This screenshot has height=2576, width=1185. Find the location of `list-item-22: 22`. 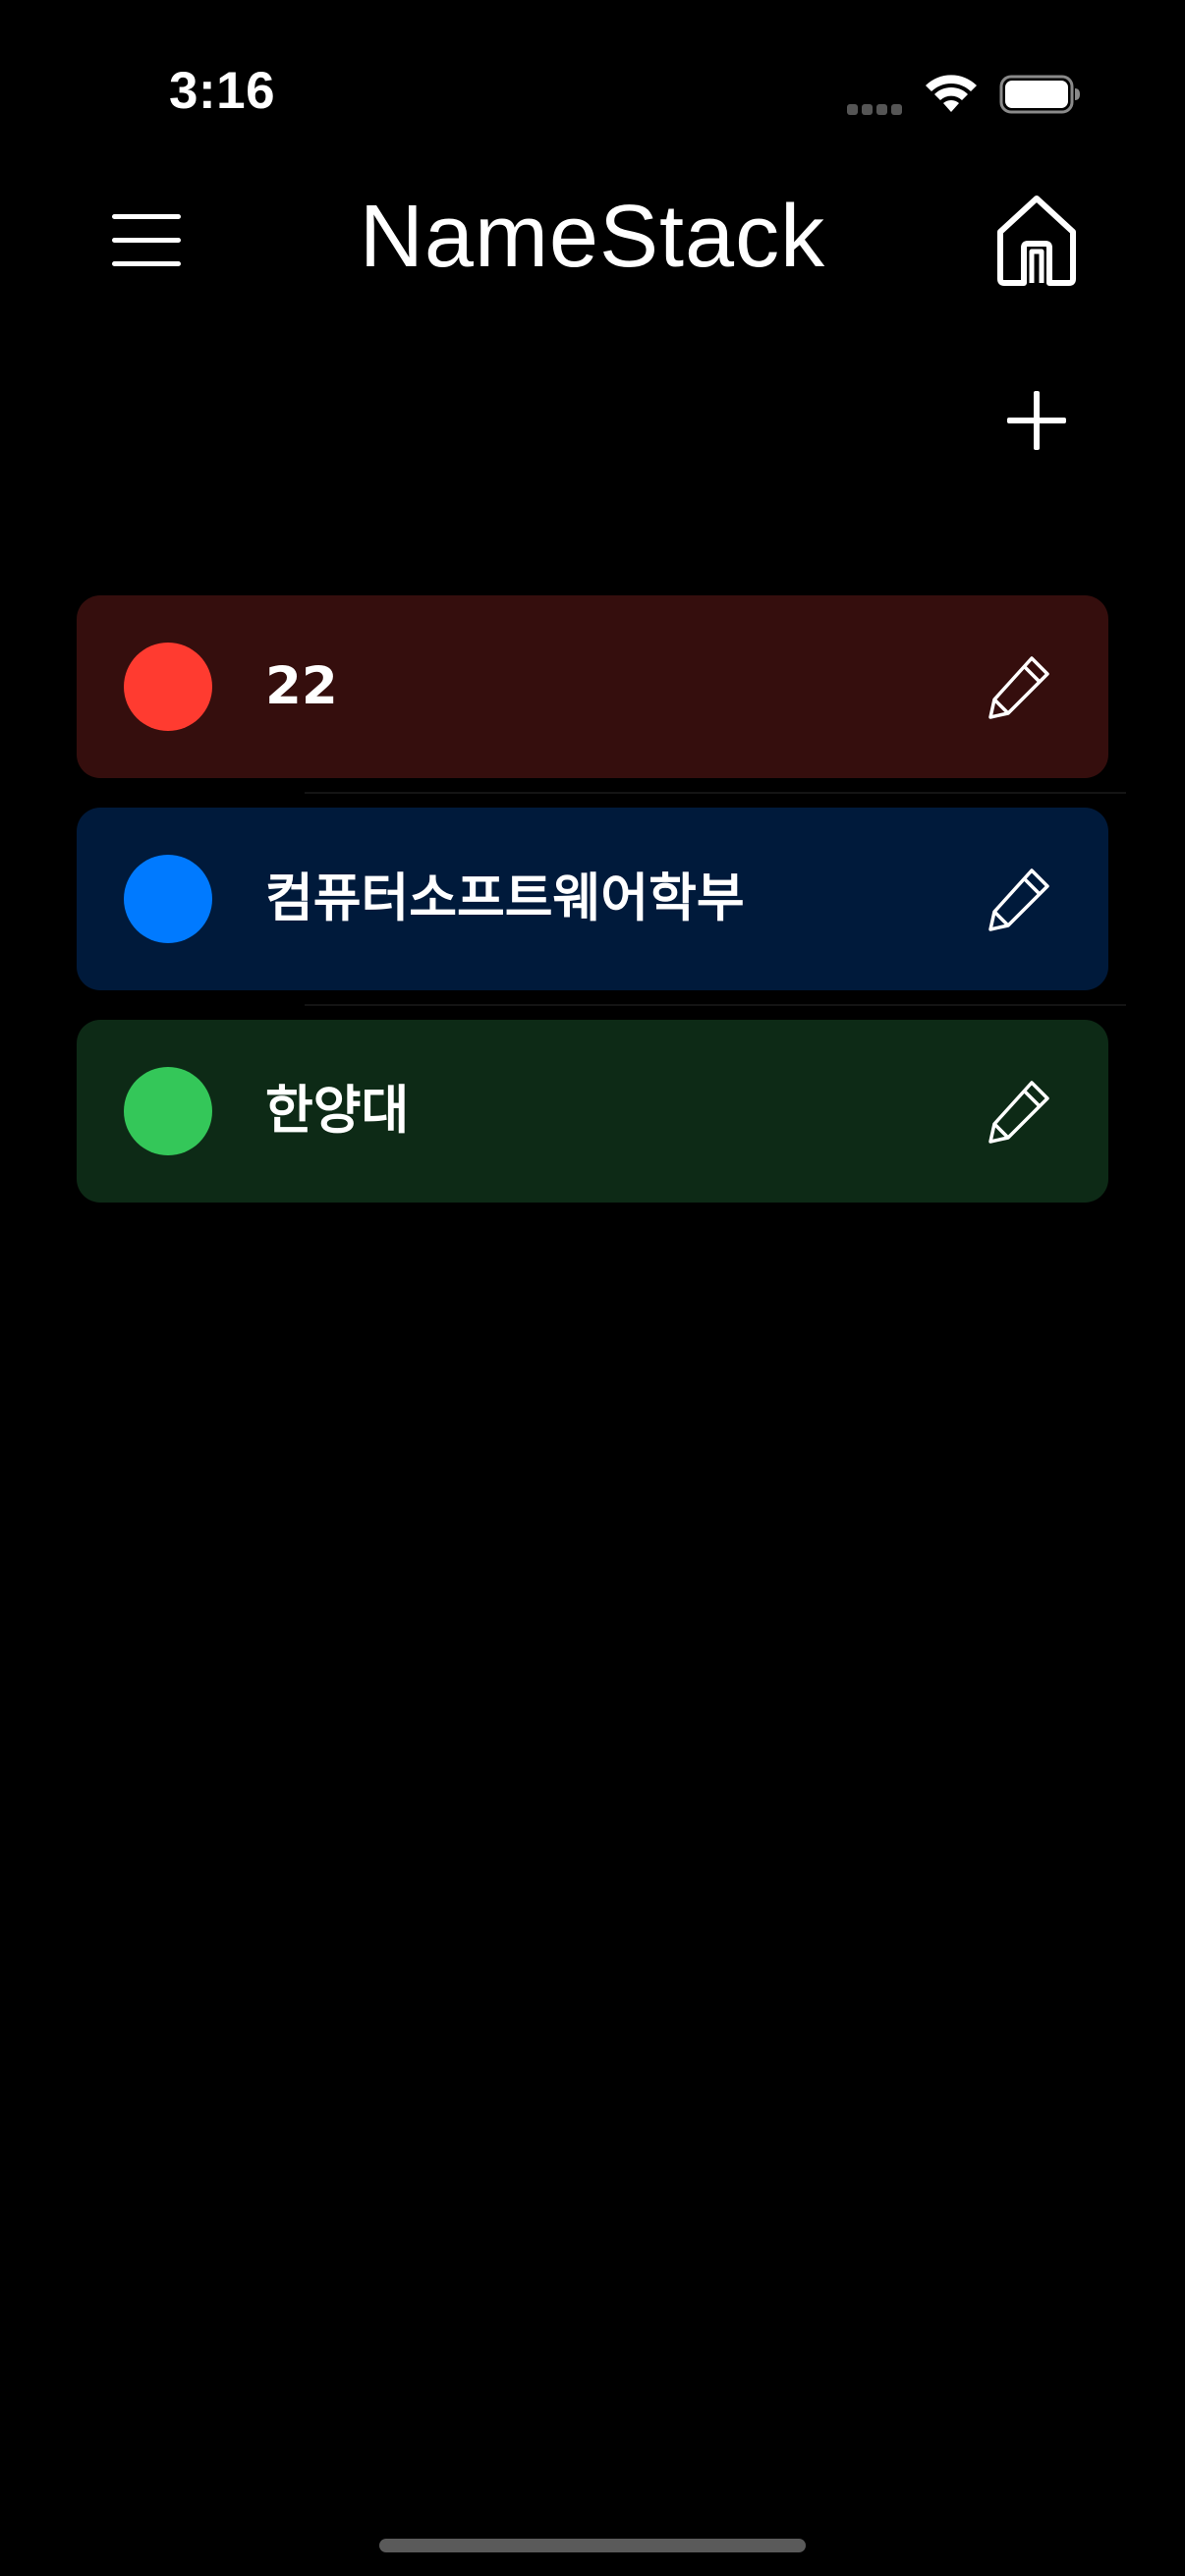

list-item-22: 22 is located at coordinates (592, 686).